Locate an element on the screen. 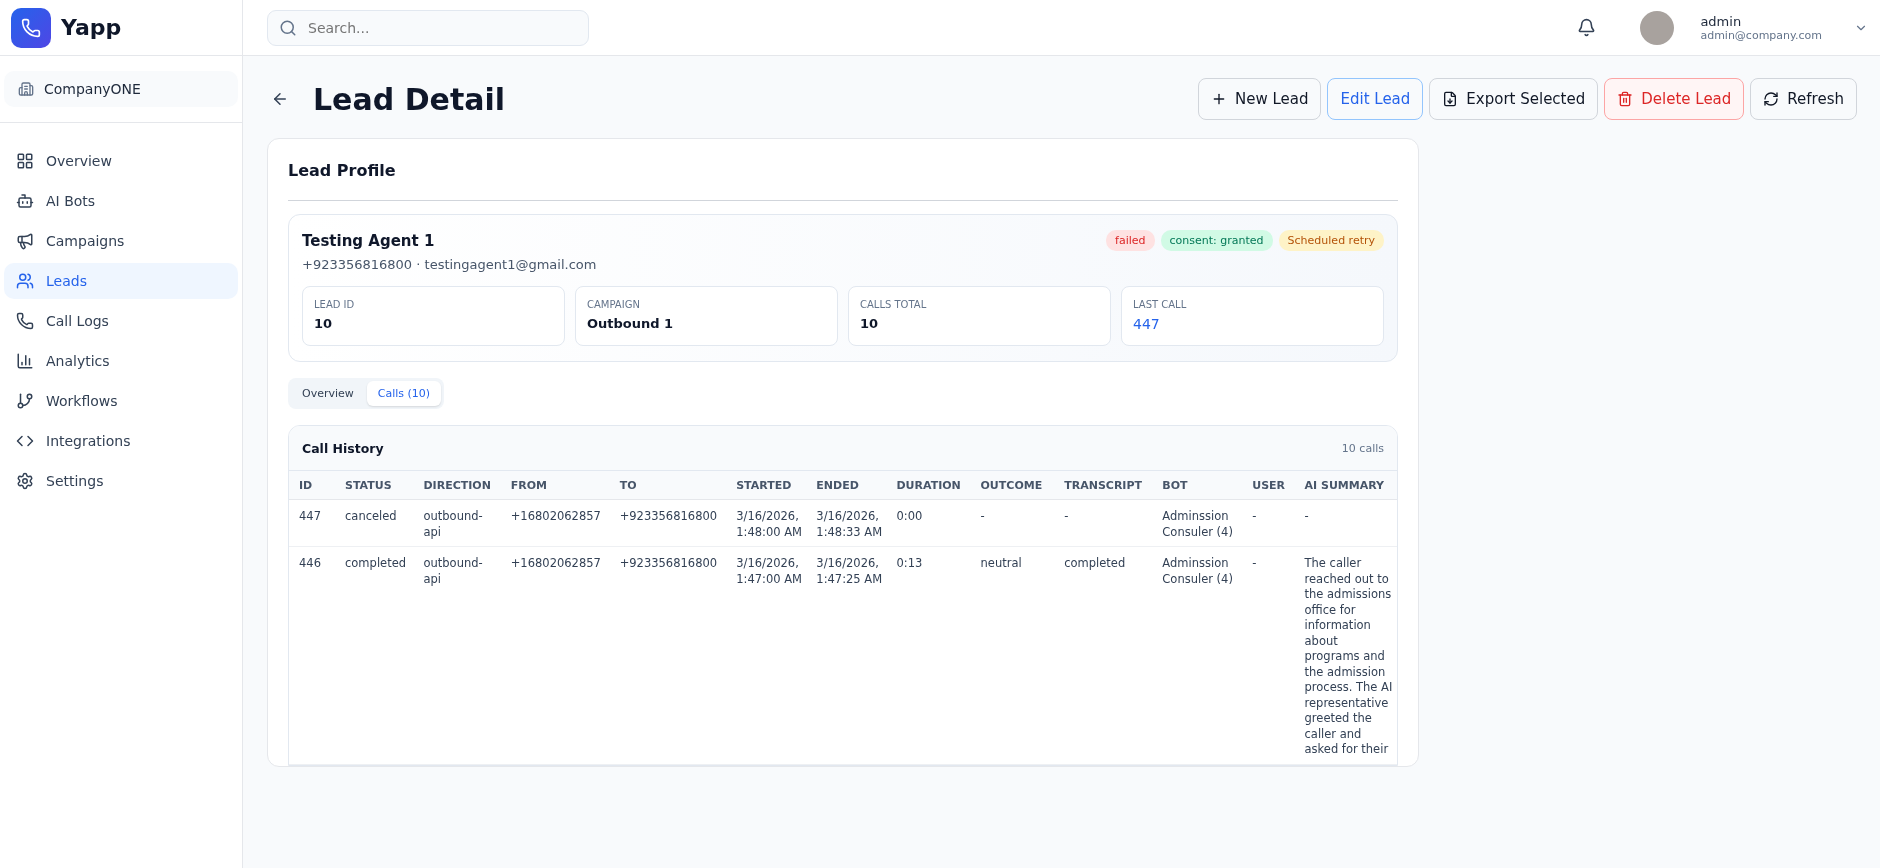 This screenshot has height=868, width=1880. table-cell: 0:00 is located at coordinates (928, 523).